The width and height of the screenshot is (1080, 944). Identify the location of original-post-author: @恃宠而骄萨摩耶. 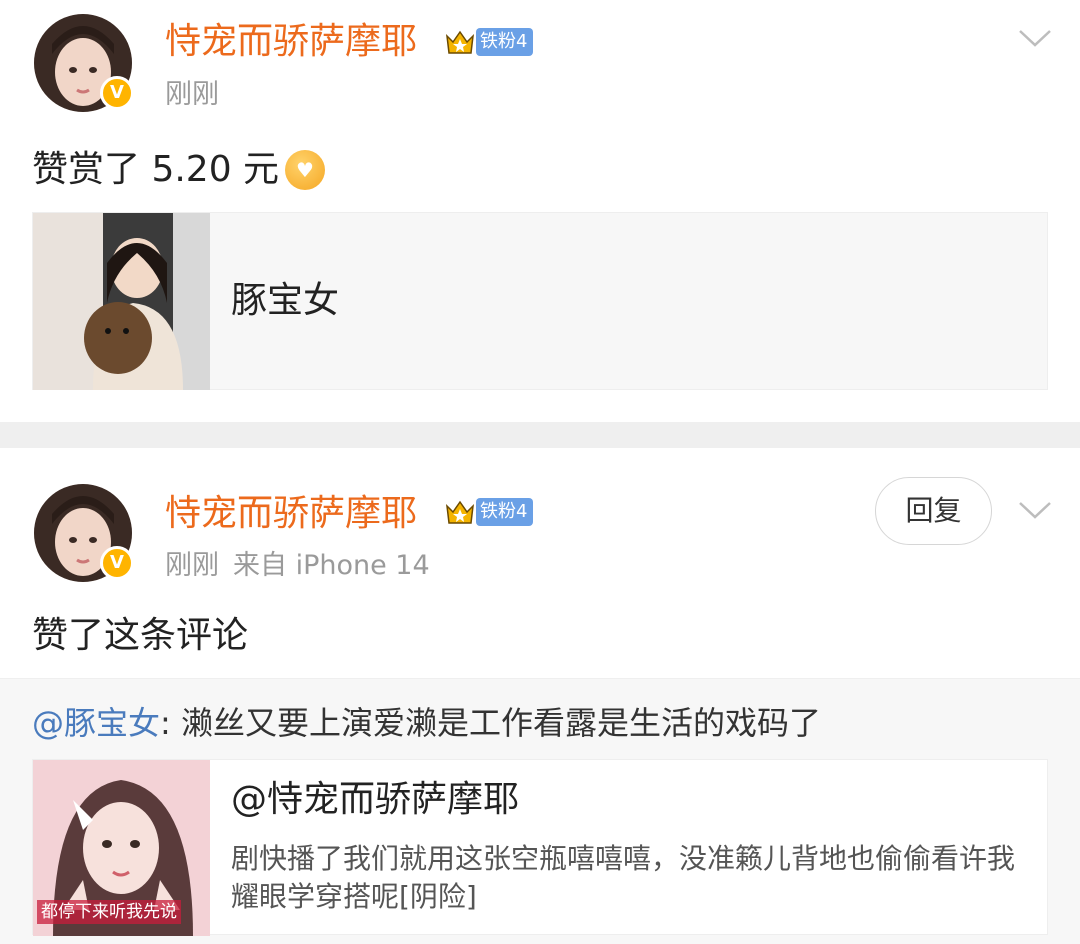
(375, 799).